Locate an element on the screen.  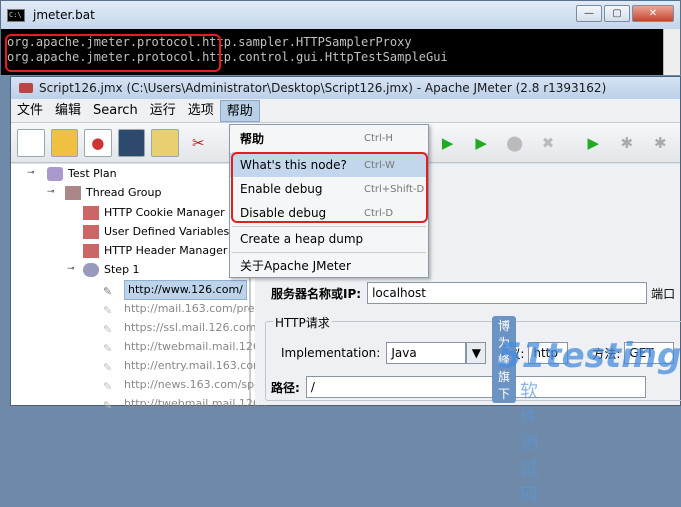
close-button: ✕ is located at coordinates (653, 13).